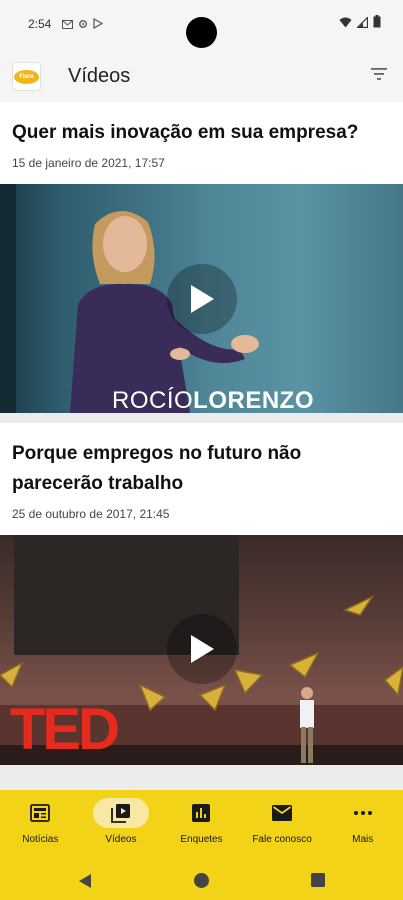 The image size is (403, 900). I want to click on card-divider, so click(201, 418).